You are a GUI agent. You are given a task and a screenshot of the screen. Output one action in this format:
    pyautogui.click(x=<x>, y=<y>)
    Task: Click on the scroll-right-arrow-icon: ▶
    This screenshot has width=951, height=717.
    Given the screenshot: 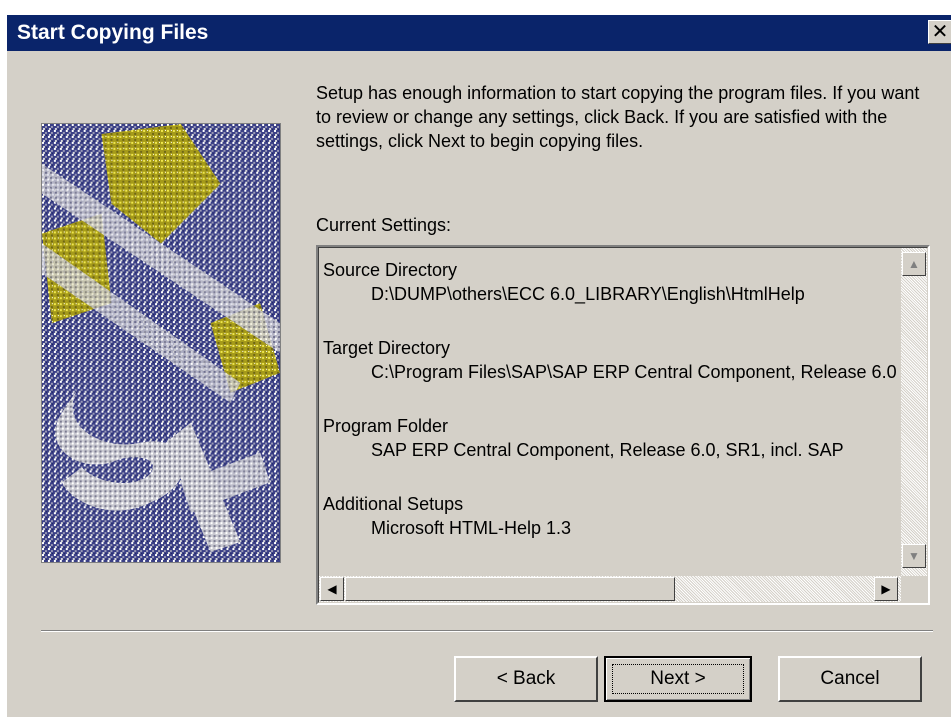 What is the action you would take?
    pyautogui.click(x=886, y=589)
    